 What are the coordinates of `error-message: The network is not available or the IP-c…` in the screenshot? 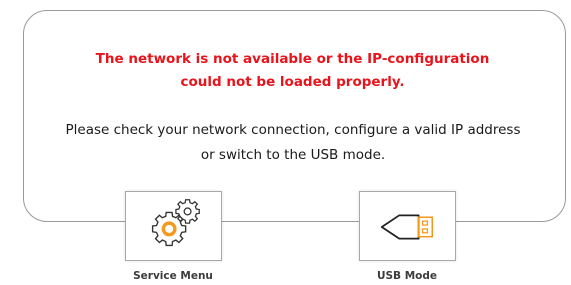 It's located at (292, 71).